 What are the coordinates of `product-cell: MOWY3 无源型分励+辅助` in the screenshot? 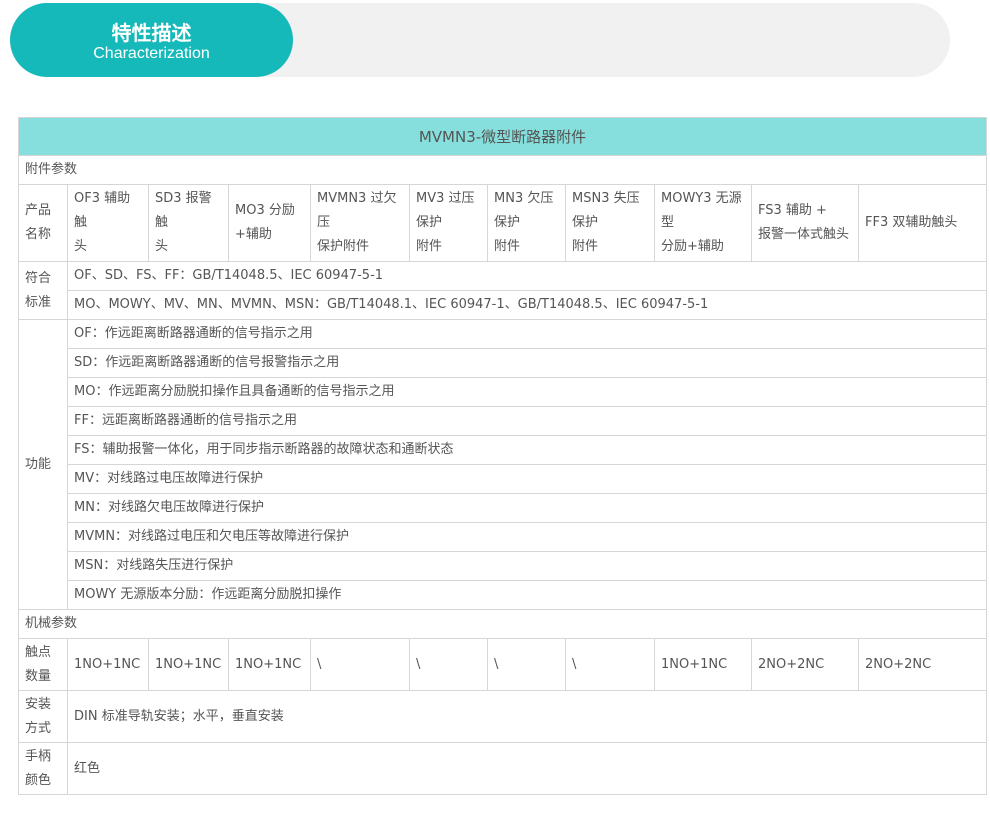 It's located at (703, 223).